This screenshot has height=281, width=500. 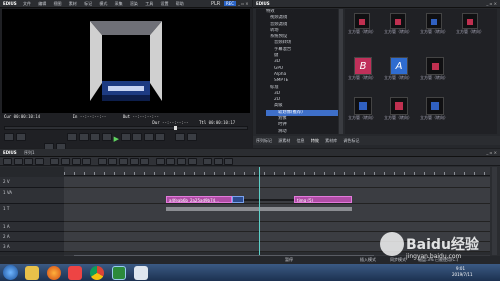 I want to click on step-back-button, so click(x=95, y=137).